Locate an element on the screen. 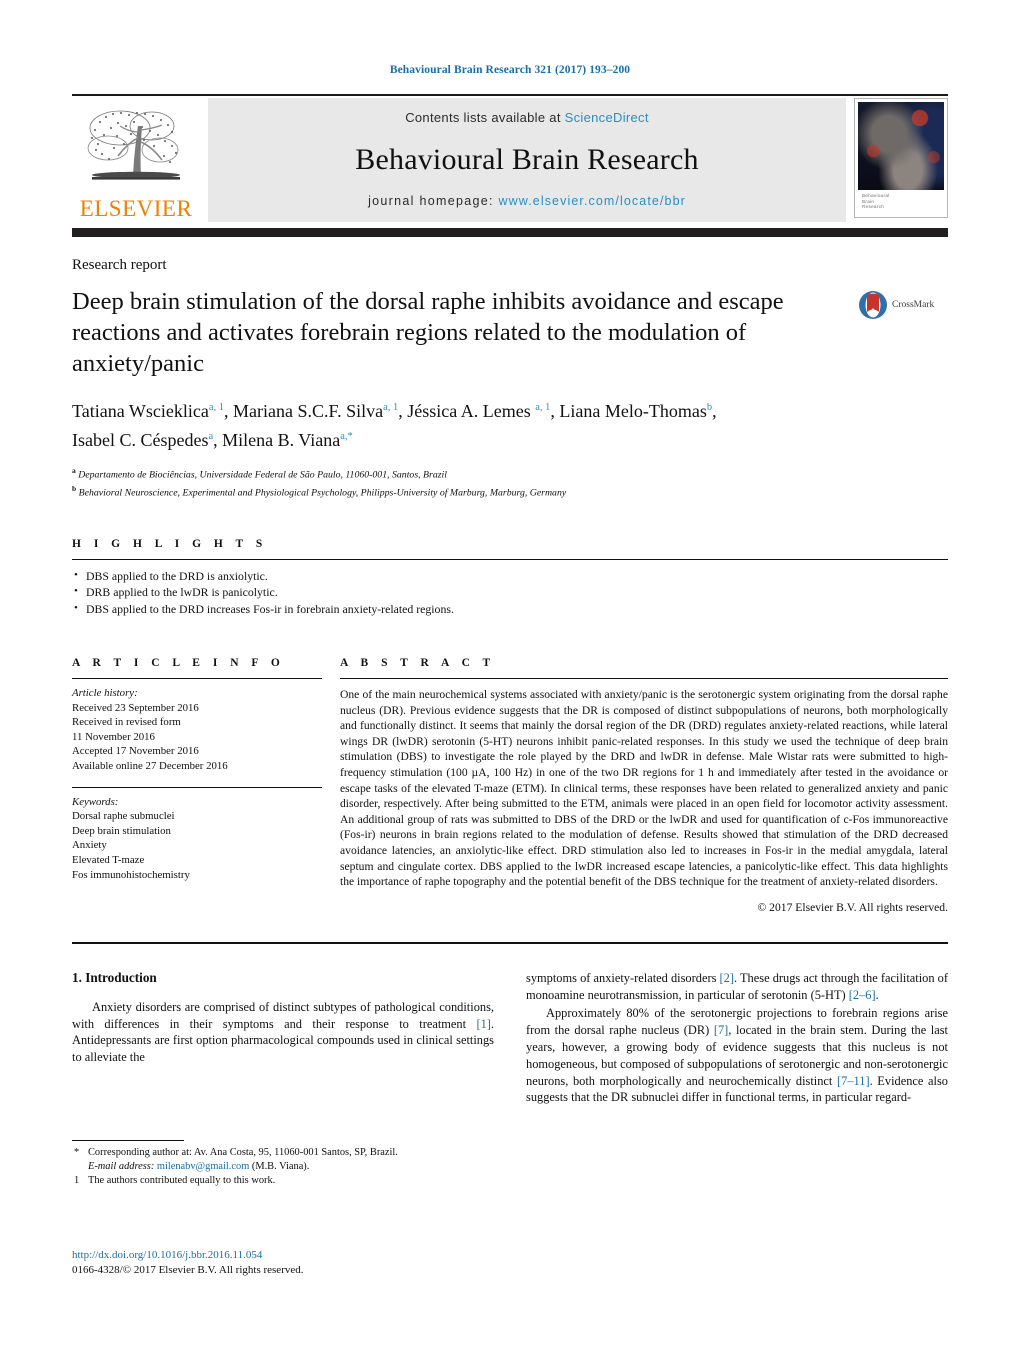  journal-homepage-link: www.elsevier.com/locate/bbr is located at coordinates (592, 201).